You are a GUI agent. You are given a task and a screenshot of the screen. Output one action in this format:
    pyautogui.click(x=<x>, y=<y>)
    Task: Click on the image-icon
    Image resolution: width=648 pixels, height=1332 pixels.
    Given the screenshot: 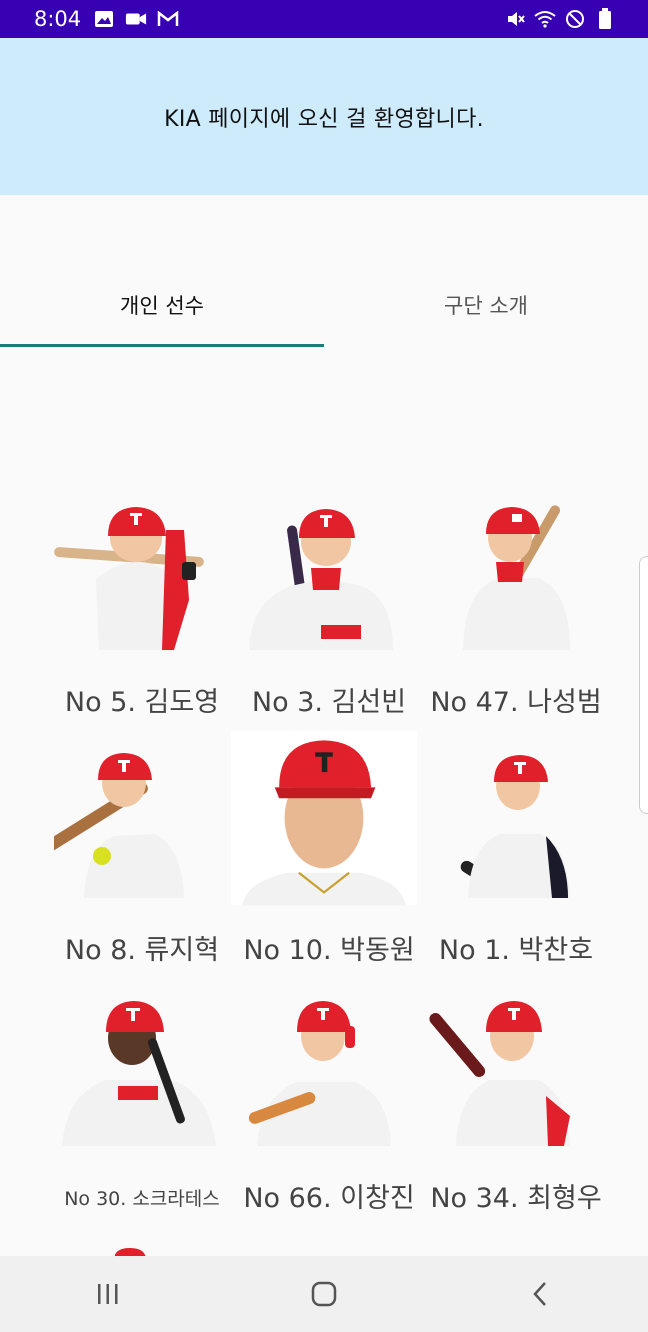 What is the action you would take?
    pyautogui.click(x=104, y=19)
    